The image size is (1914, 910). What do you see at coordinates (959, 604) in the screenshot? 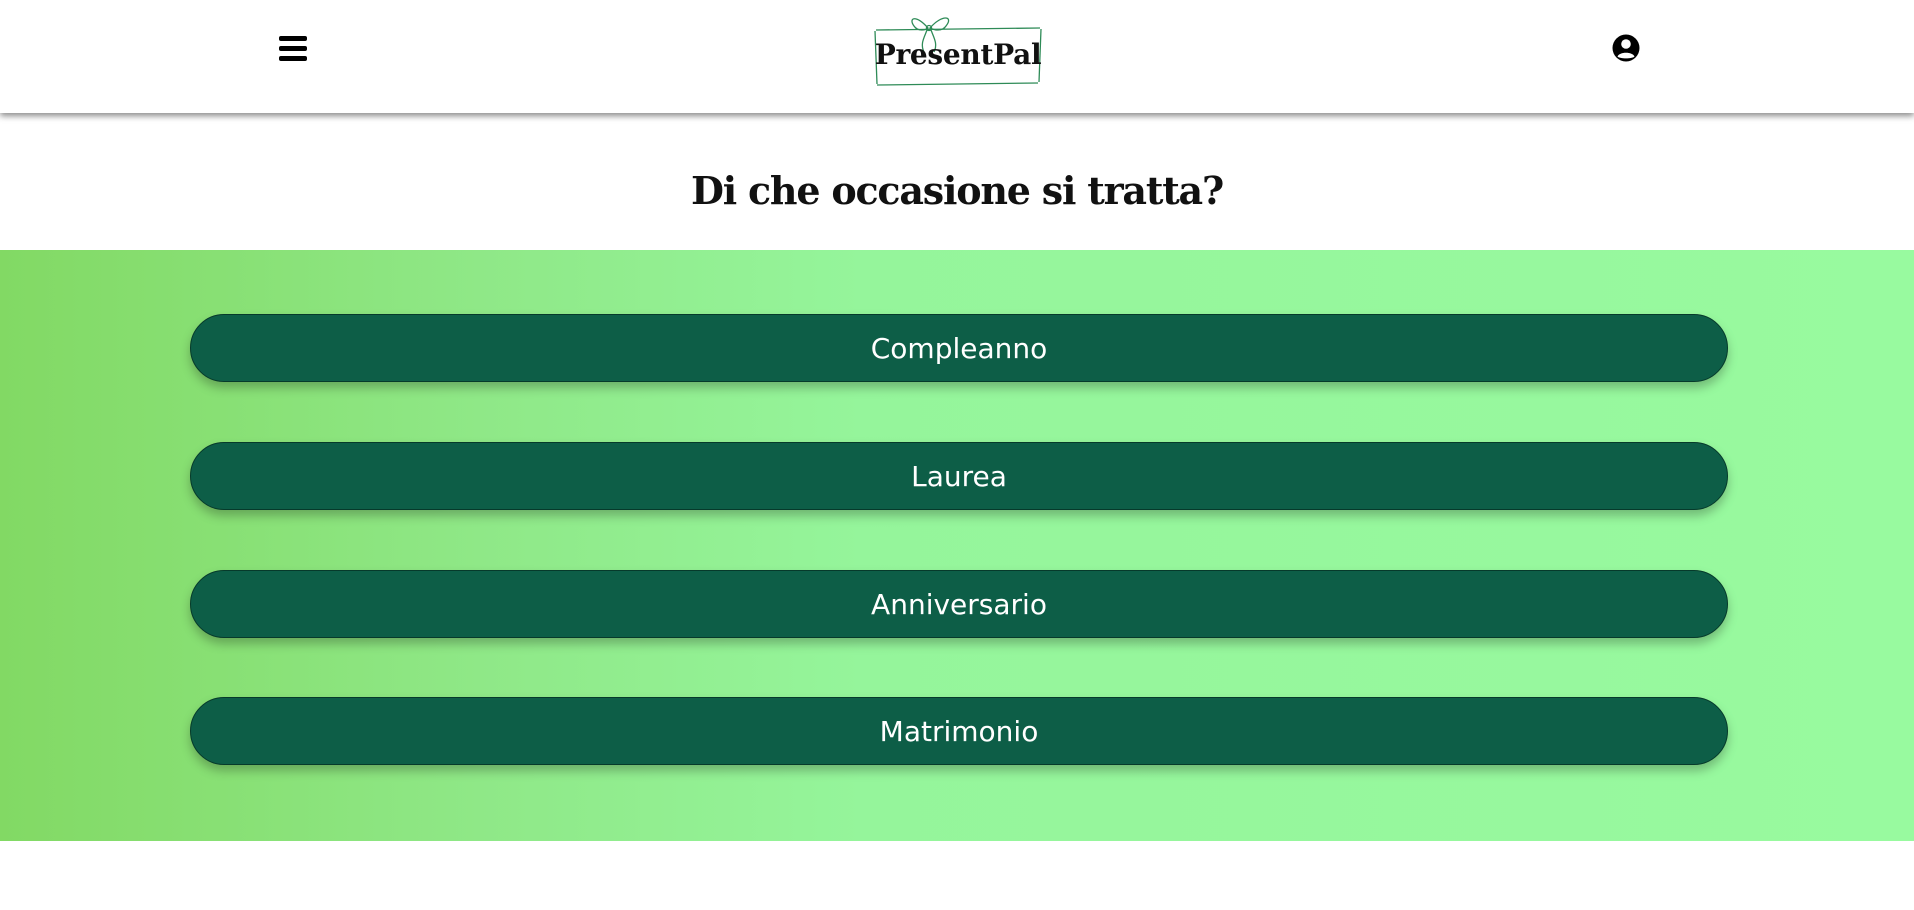
I see `option-button-anniversario: Anniversario` at bounding box center [959, 604].